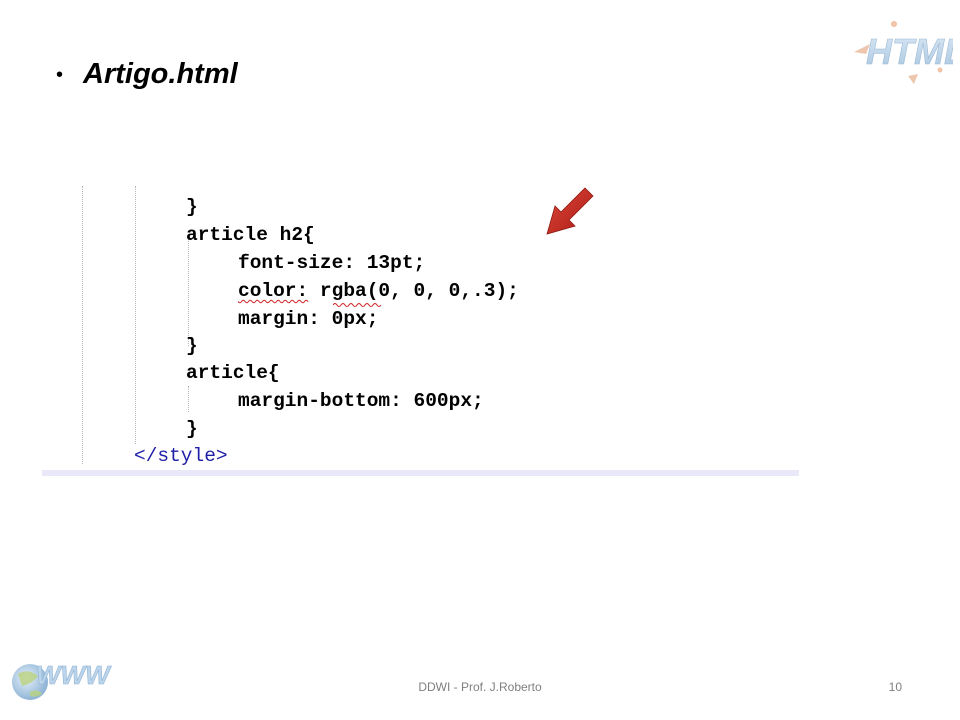  What do you see at coordinates (909, 51) in the screenshot?
I see `svg-text: HTML` at bounding box center [909, 51].